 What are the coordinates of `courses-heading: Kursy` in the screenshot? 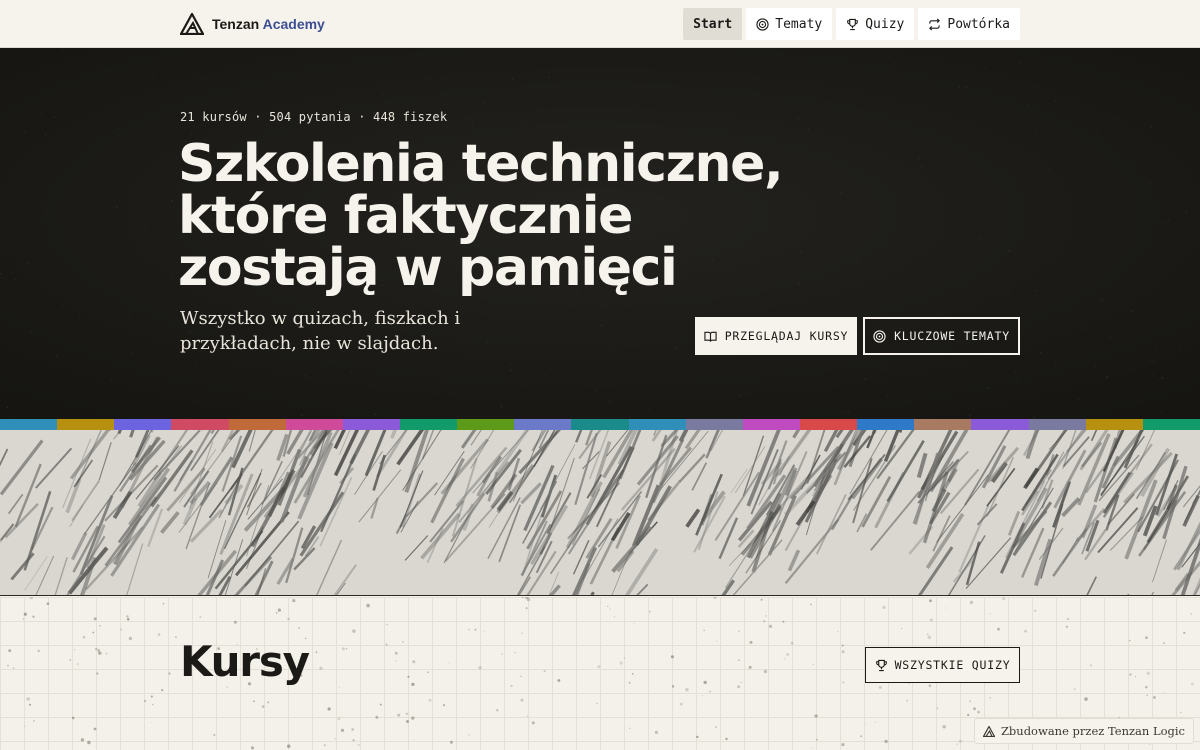 It's located at (245, 661).